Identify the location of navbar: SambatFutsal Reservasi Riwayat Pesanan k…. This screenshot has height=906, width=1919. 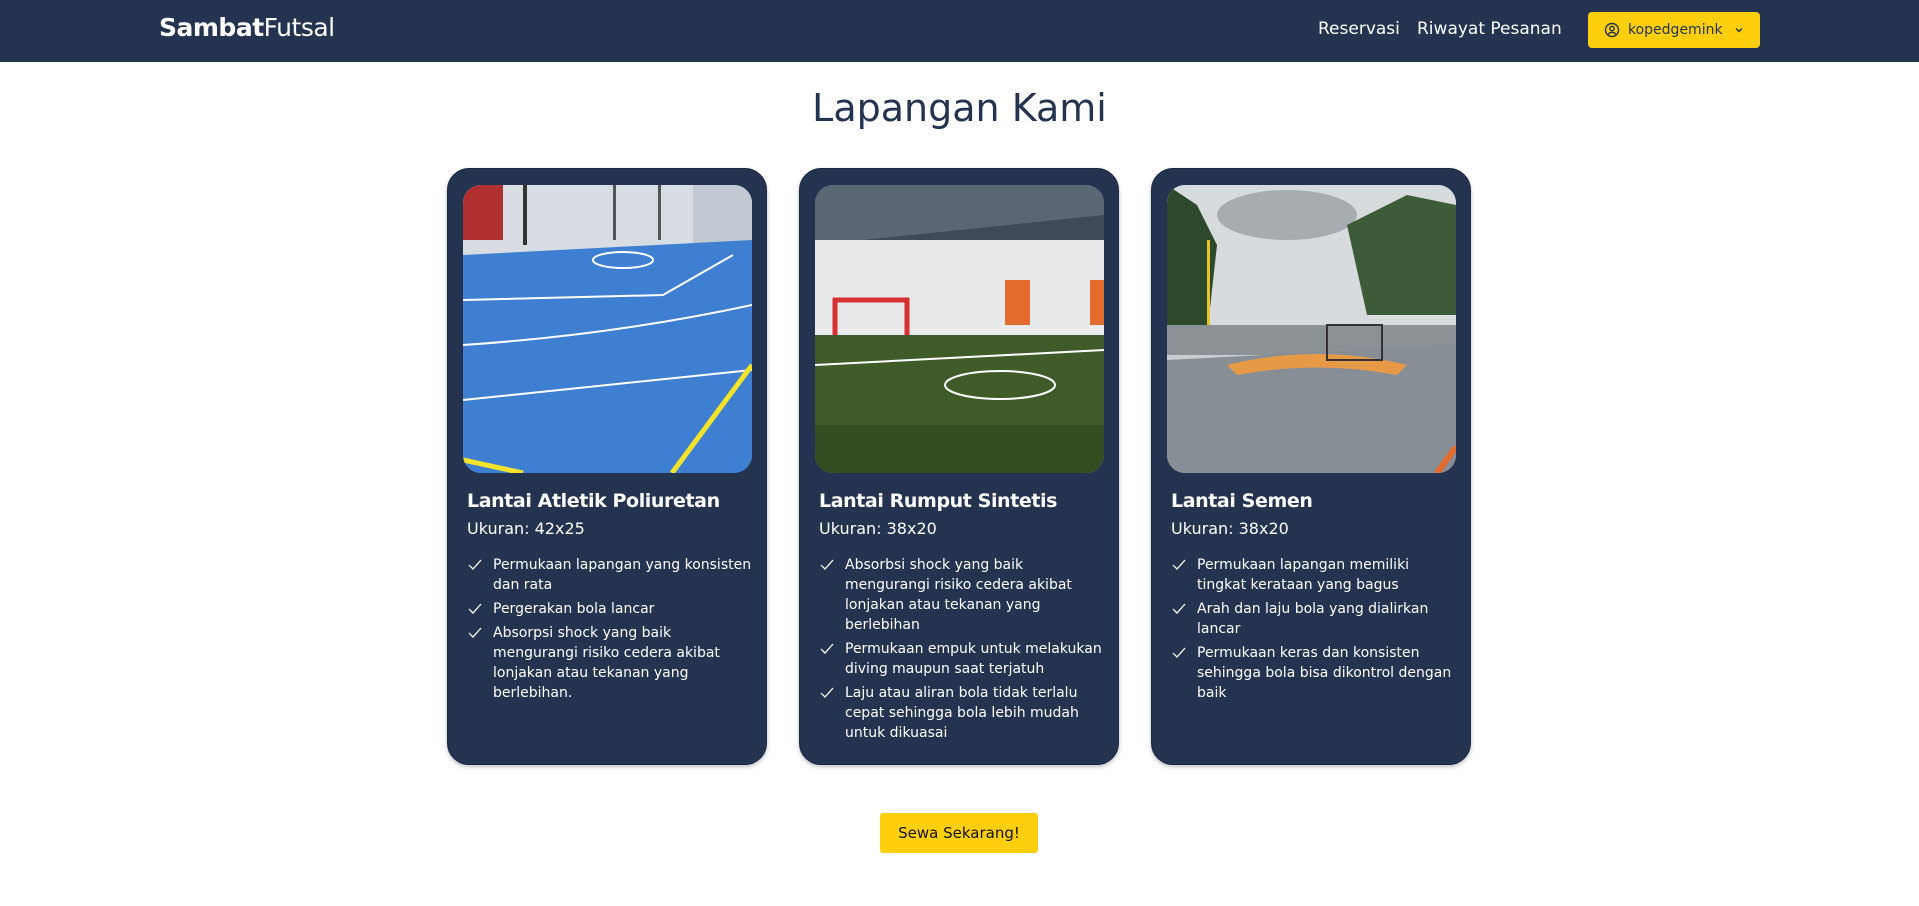
(959, 31).